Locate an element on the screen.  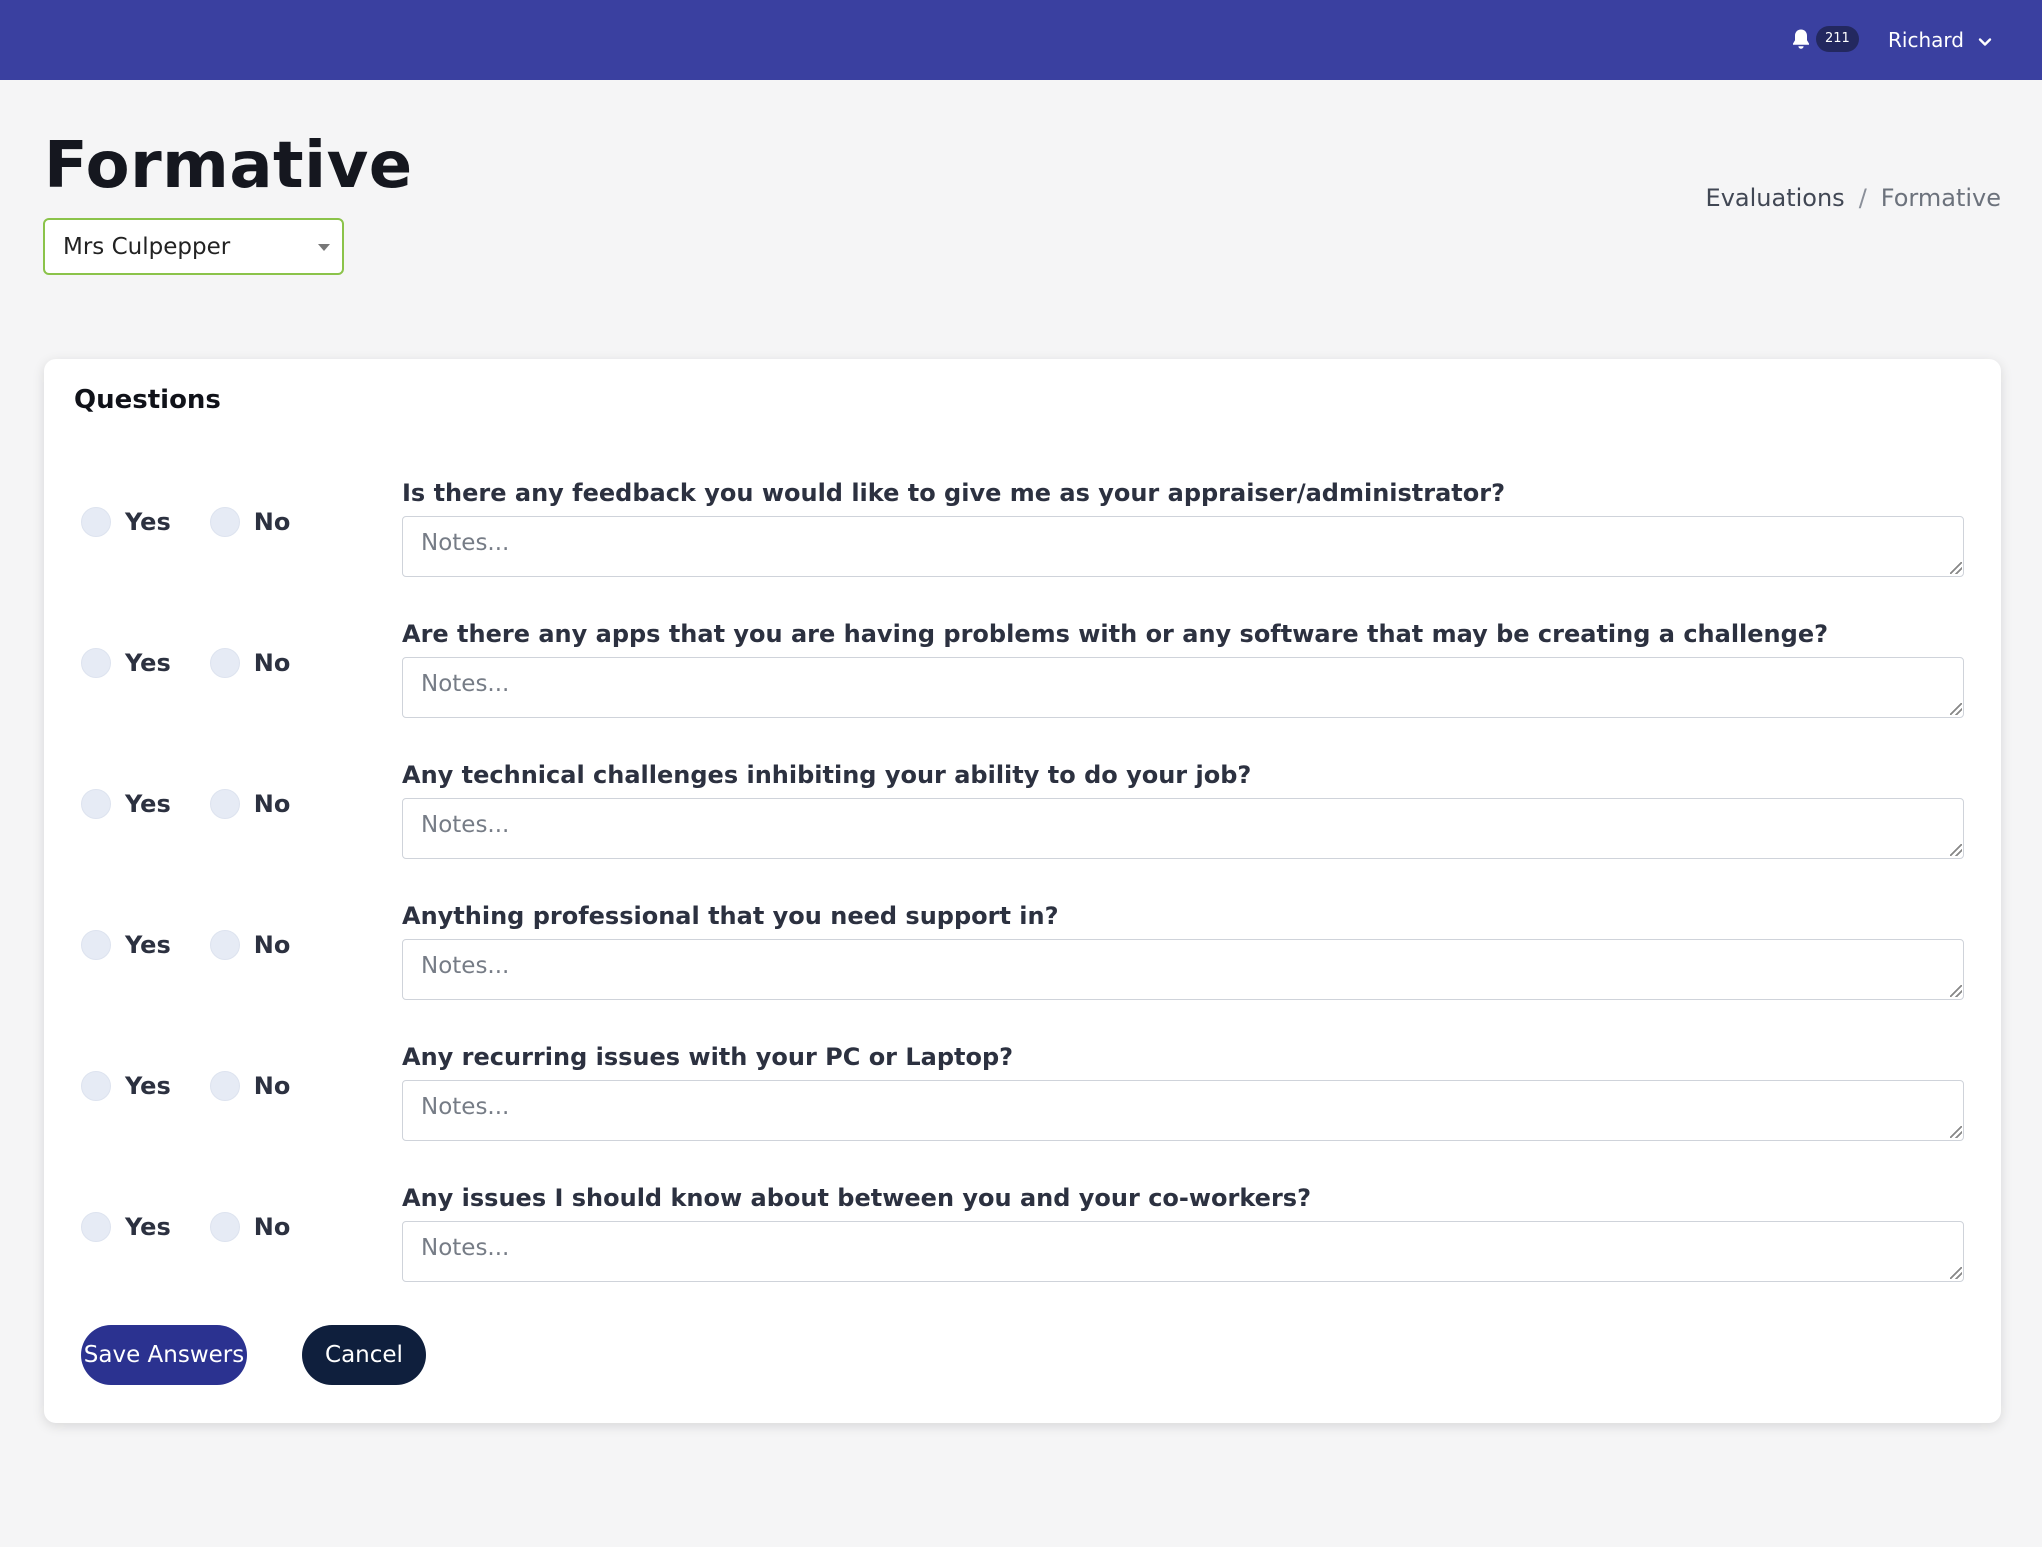
breadcrumb-evaluations: Evaluations is located at coordinates (1775, 198).